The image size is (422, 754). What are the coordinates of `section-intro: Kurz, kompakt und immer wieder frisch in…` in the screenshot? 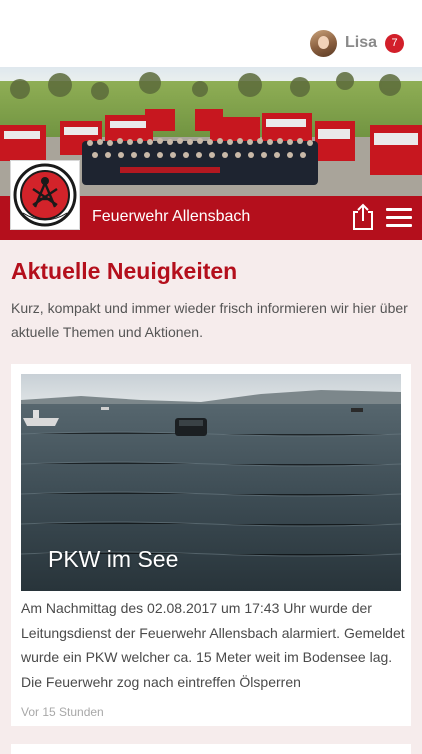 It's located at (209, 320).